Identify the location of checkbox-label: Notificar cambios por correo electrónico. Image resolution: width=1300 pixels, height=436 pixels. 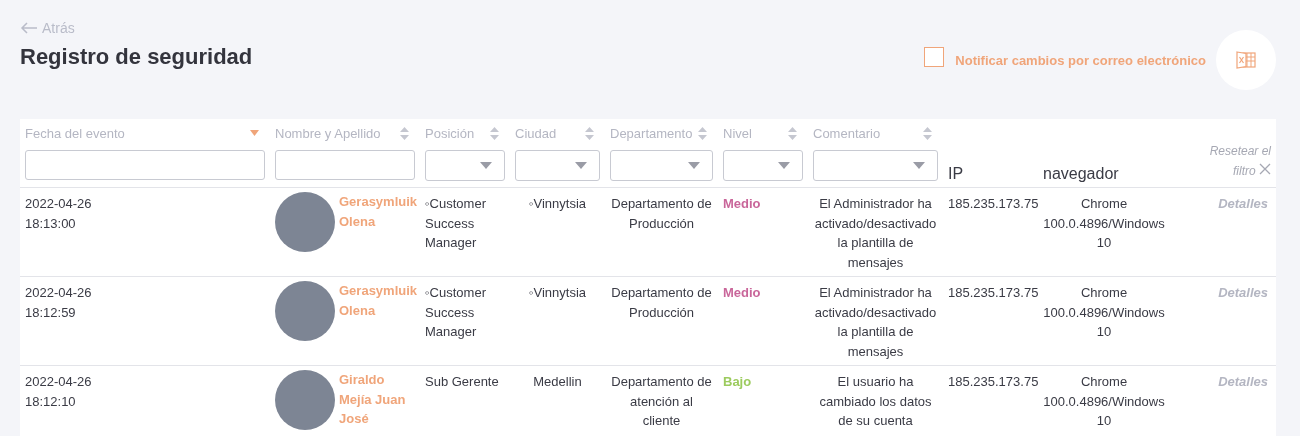
(1080, 60).